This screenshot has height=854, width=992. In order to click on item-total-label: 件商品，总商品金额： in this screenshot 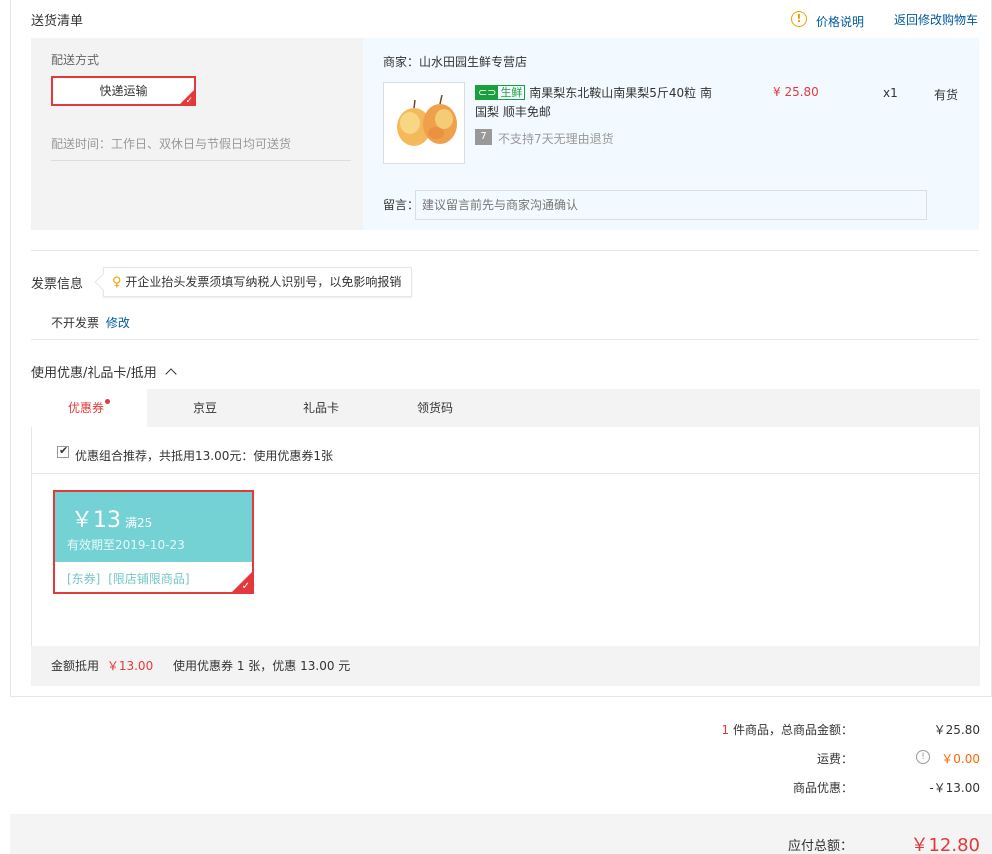, I will do `click(792, 730)`.